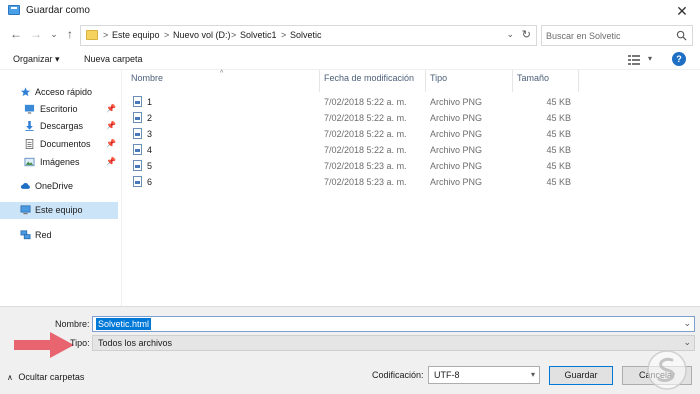  I want to click on sidebar-item-label: Acceso rápido, so click(64, 92).